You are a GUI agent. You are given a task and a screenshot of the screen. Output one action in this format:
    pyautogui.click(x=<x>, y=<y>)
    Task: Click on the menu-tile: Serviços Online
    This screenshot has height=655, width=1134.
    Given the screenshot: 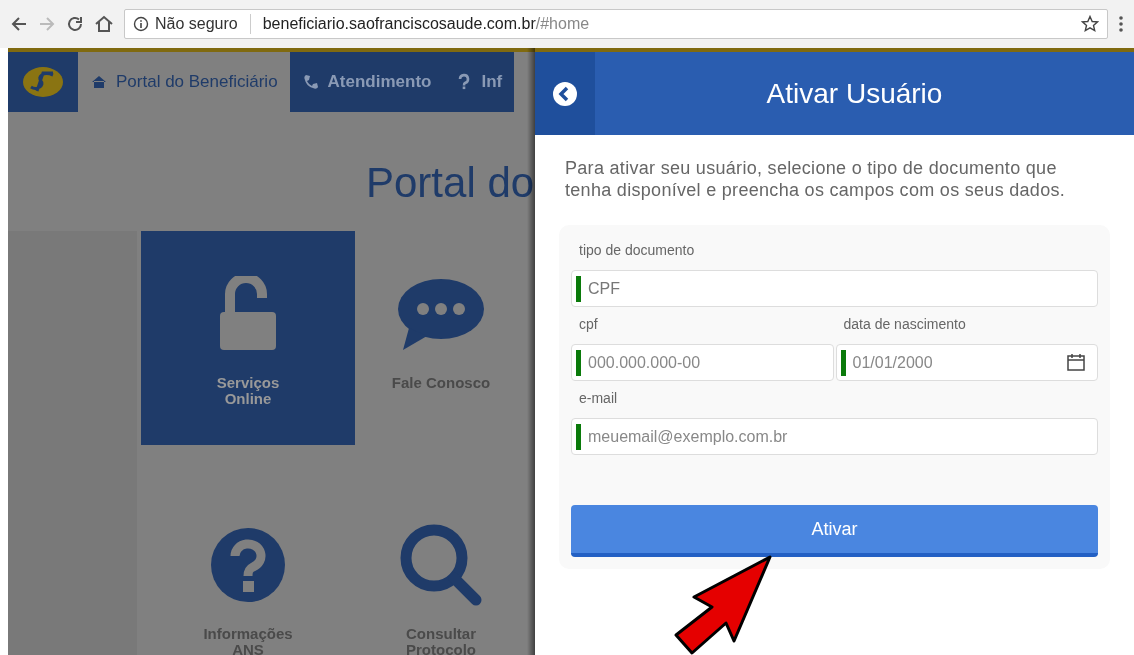 What is the action you would take?
    pyautogui.click(x=248, y=338)
    